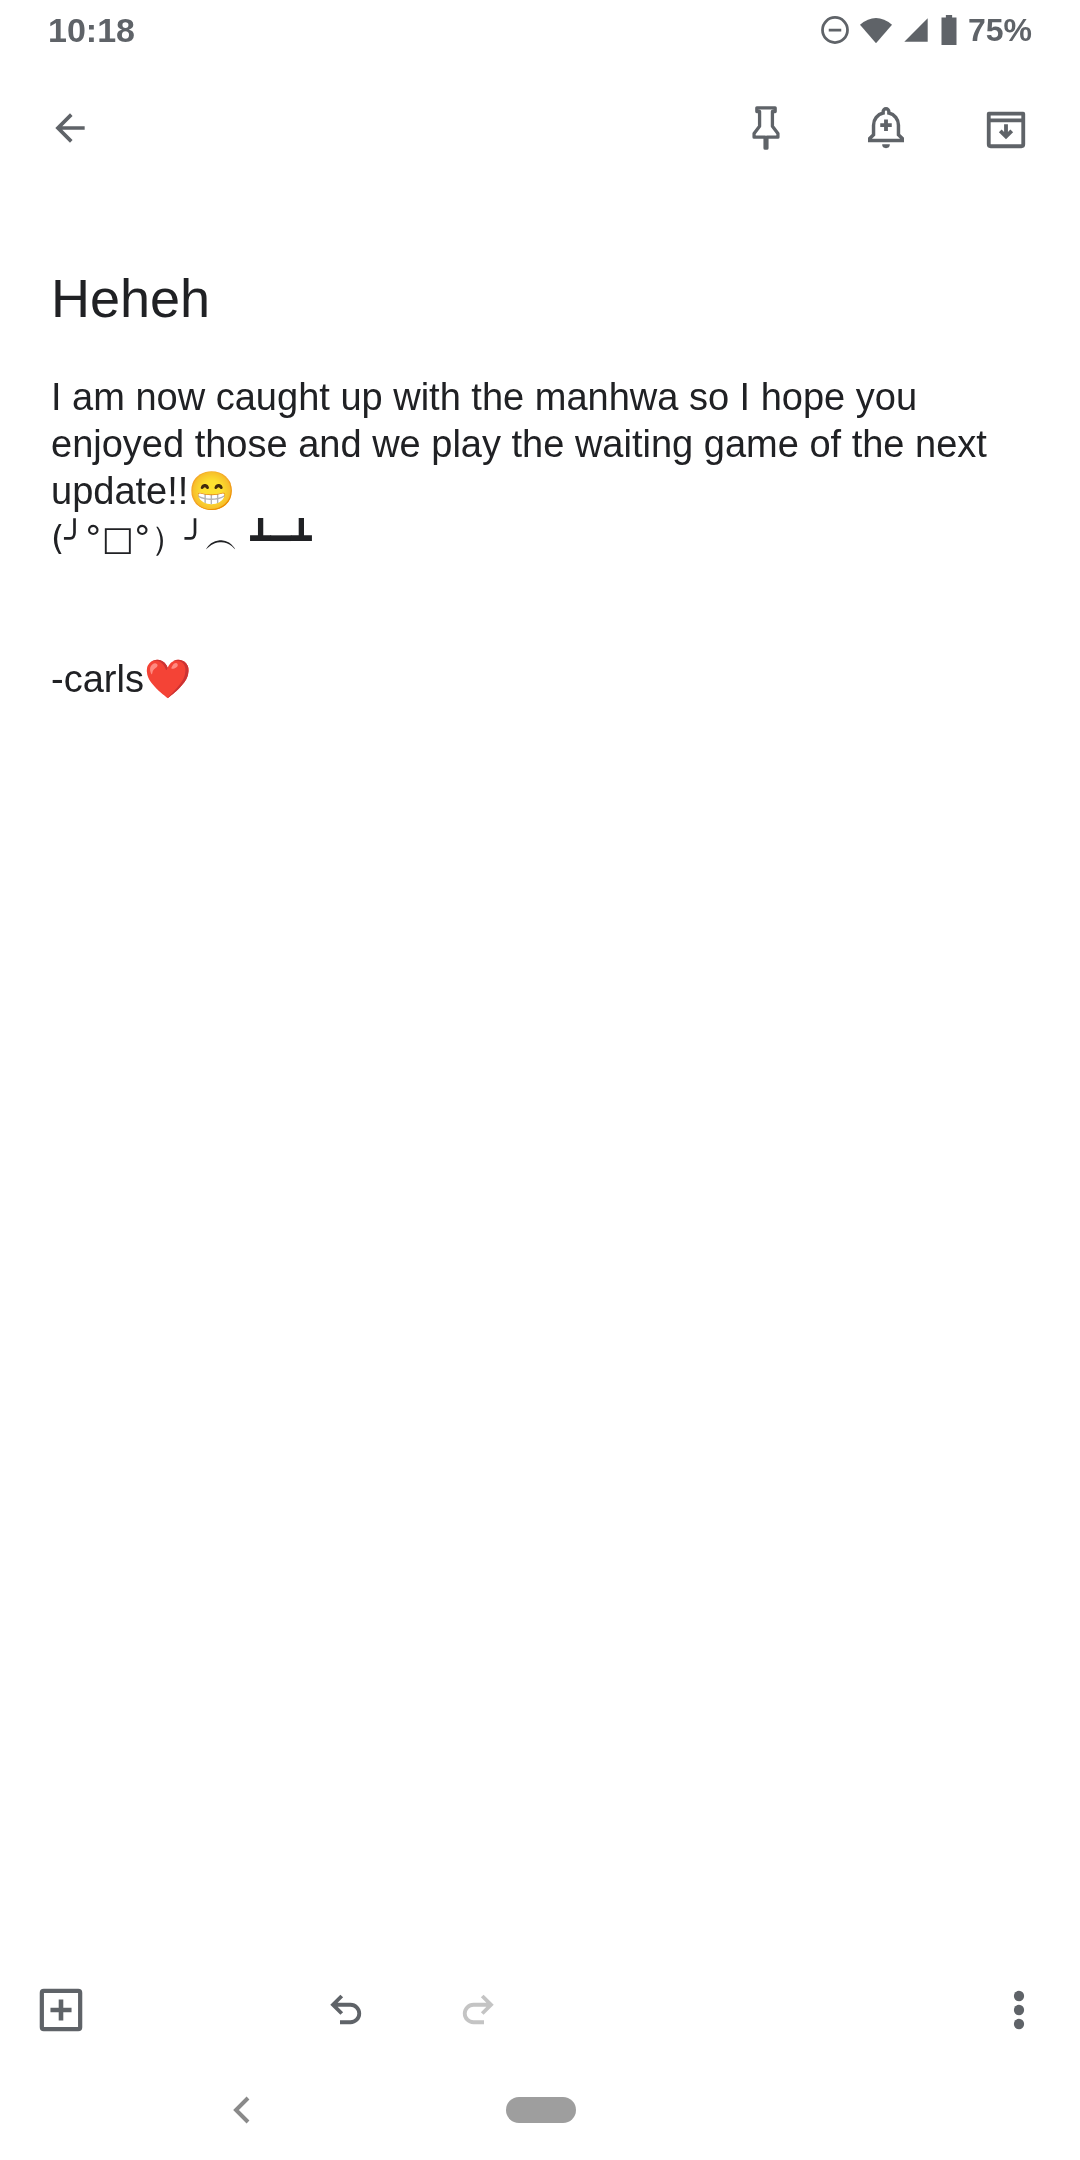 This screenshot has height=2160, width=1080. I want to click on do-not-disturb-icon, so click(834, 30).